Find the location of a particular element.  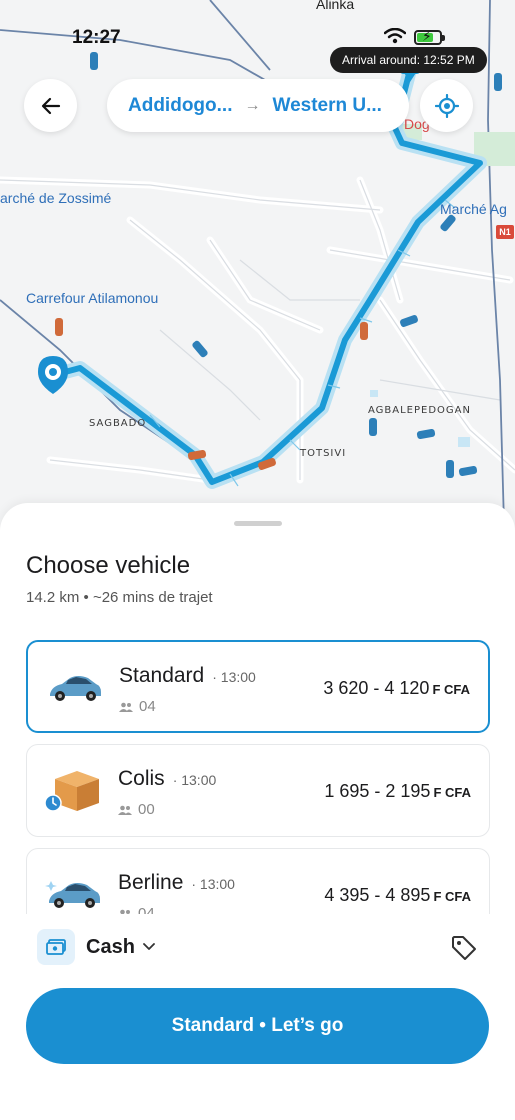

status-bar-label: Alinka is located at coordinates (335, 6).